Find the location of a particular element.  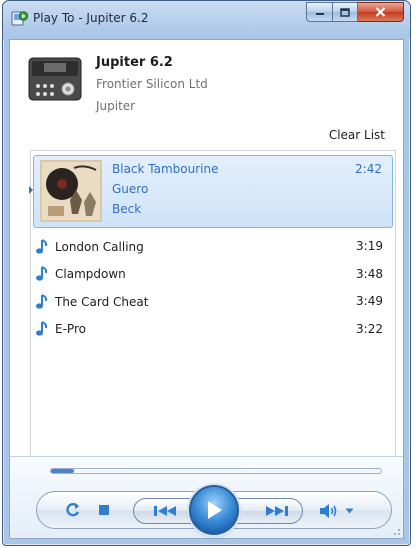

previous-icon is located at coordinates (165, 511).